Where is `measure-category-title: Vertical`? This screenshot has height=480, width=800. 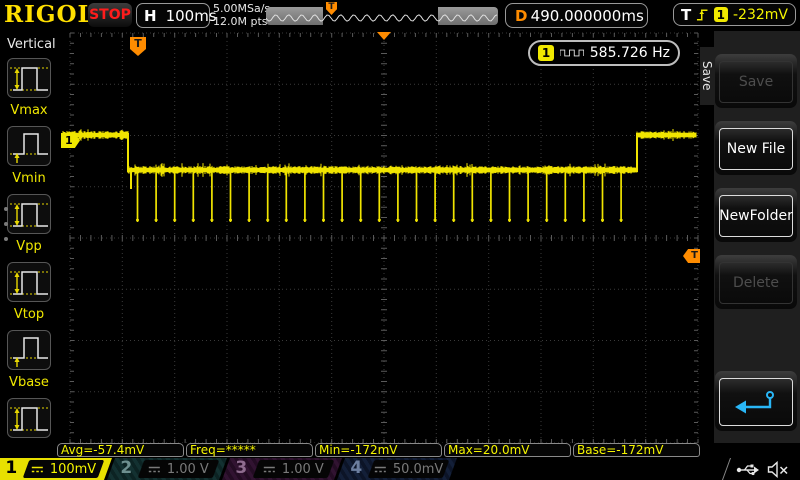
measure-category-title: Vertical is located at coordinates (31, 44).